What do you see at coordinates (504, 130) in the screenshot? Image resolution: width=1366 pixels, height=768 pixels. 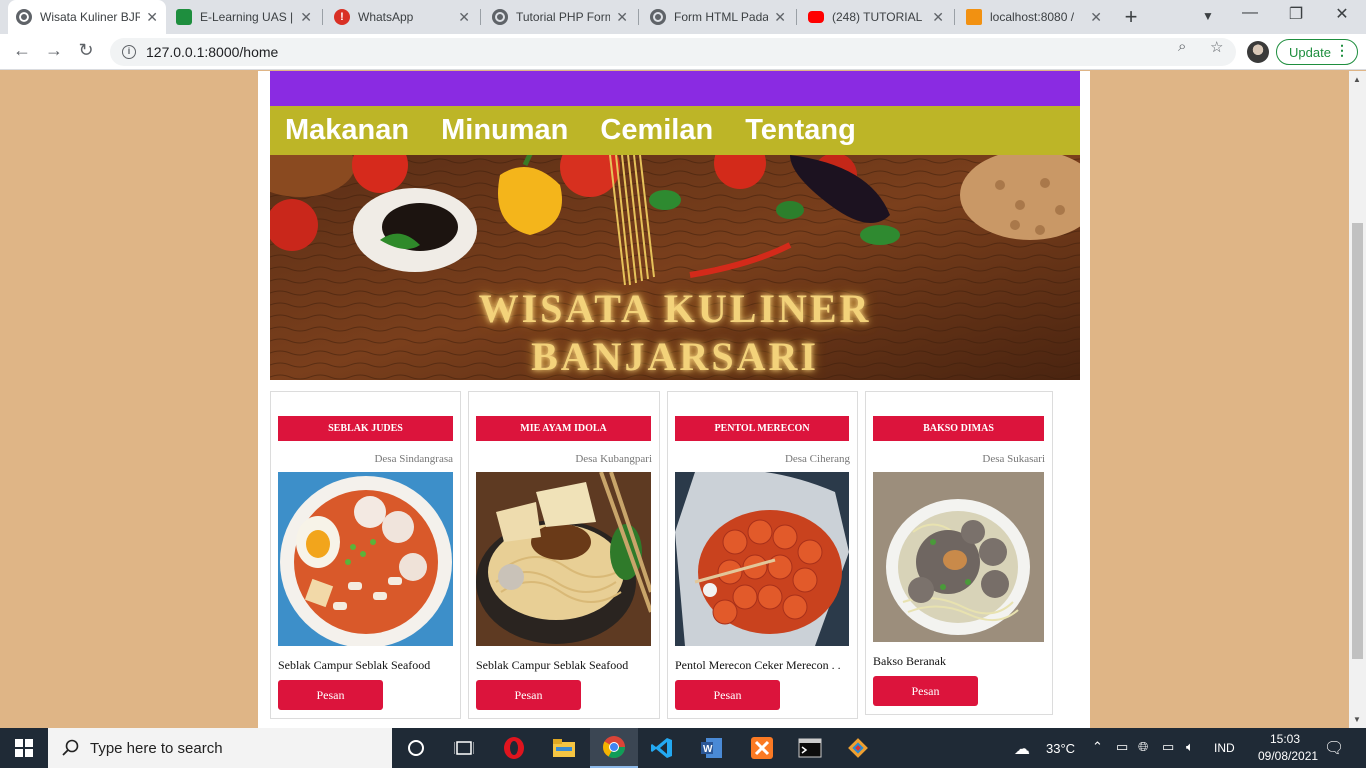 I see `nav-link-minuman: Minuman` at bounding box center [504, 130].